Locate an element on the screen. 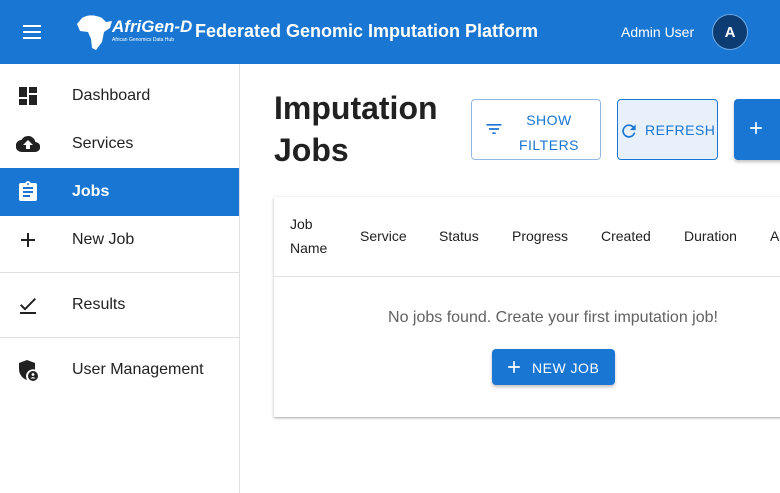  show-filters-button: SHOW FILTERS is located at coordinates (536, 129).